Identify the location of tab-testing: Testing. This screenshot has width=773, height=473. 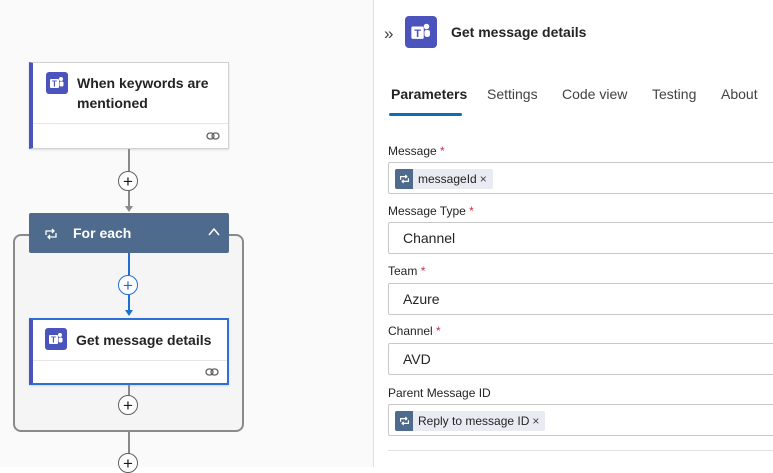
(674, 94).